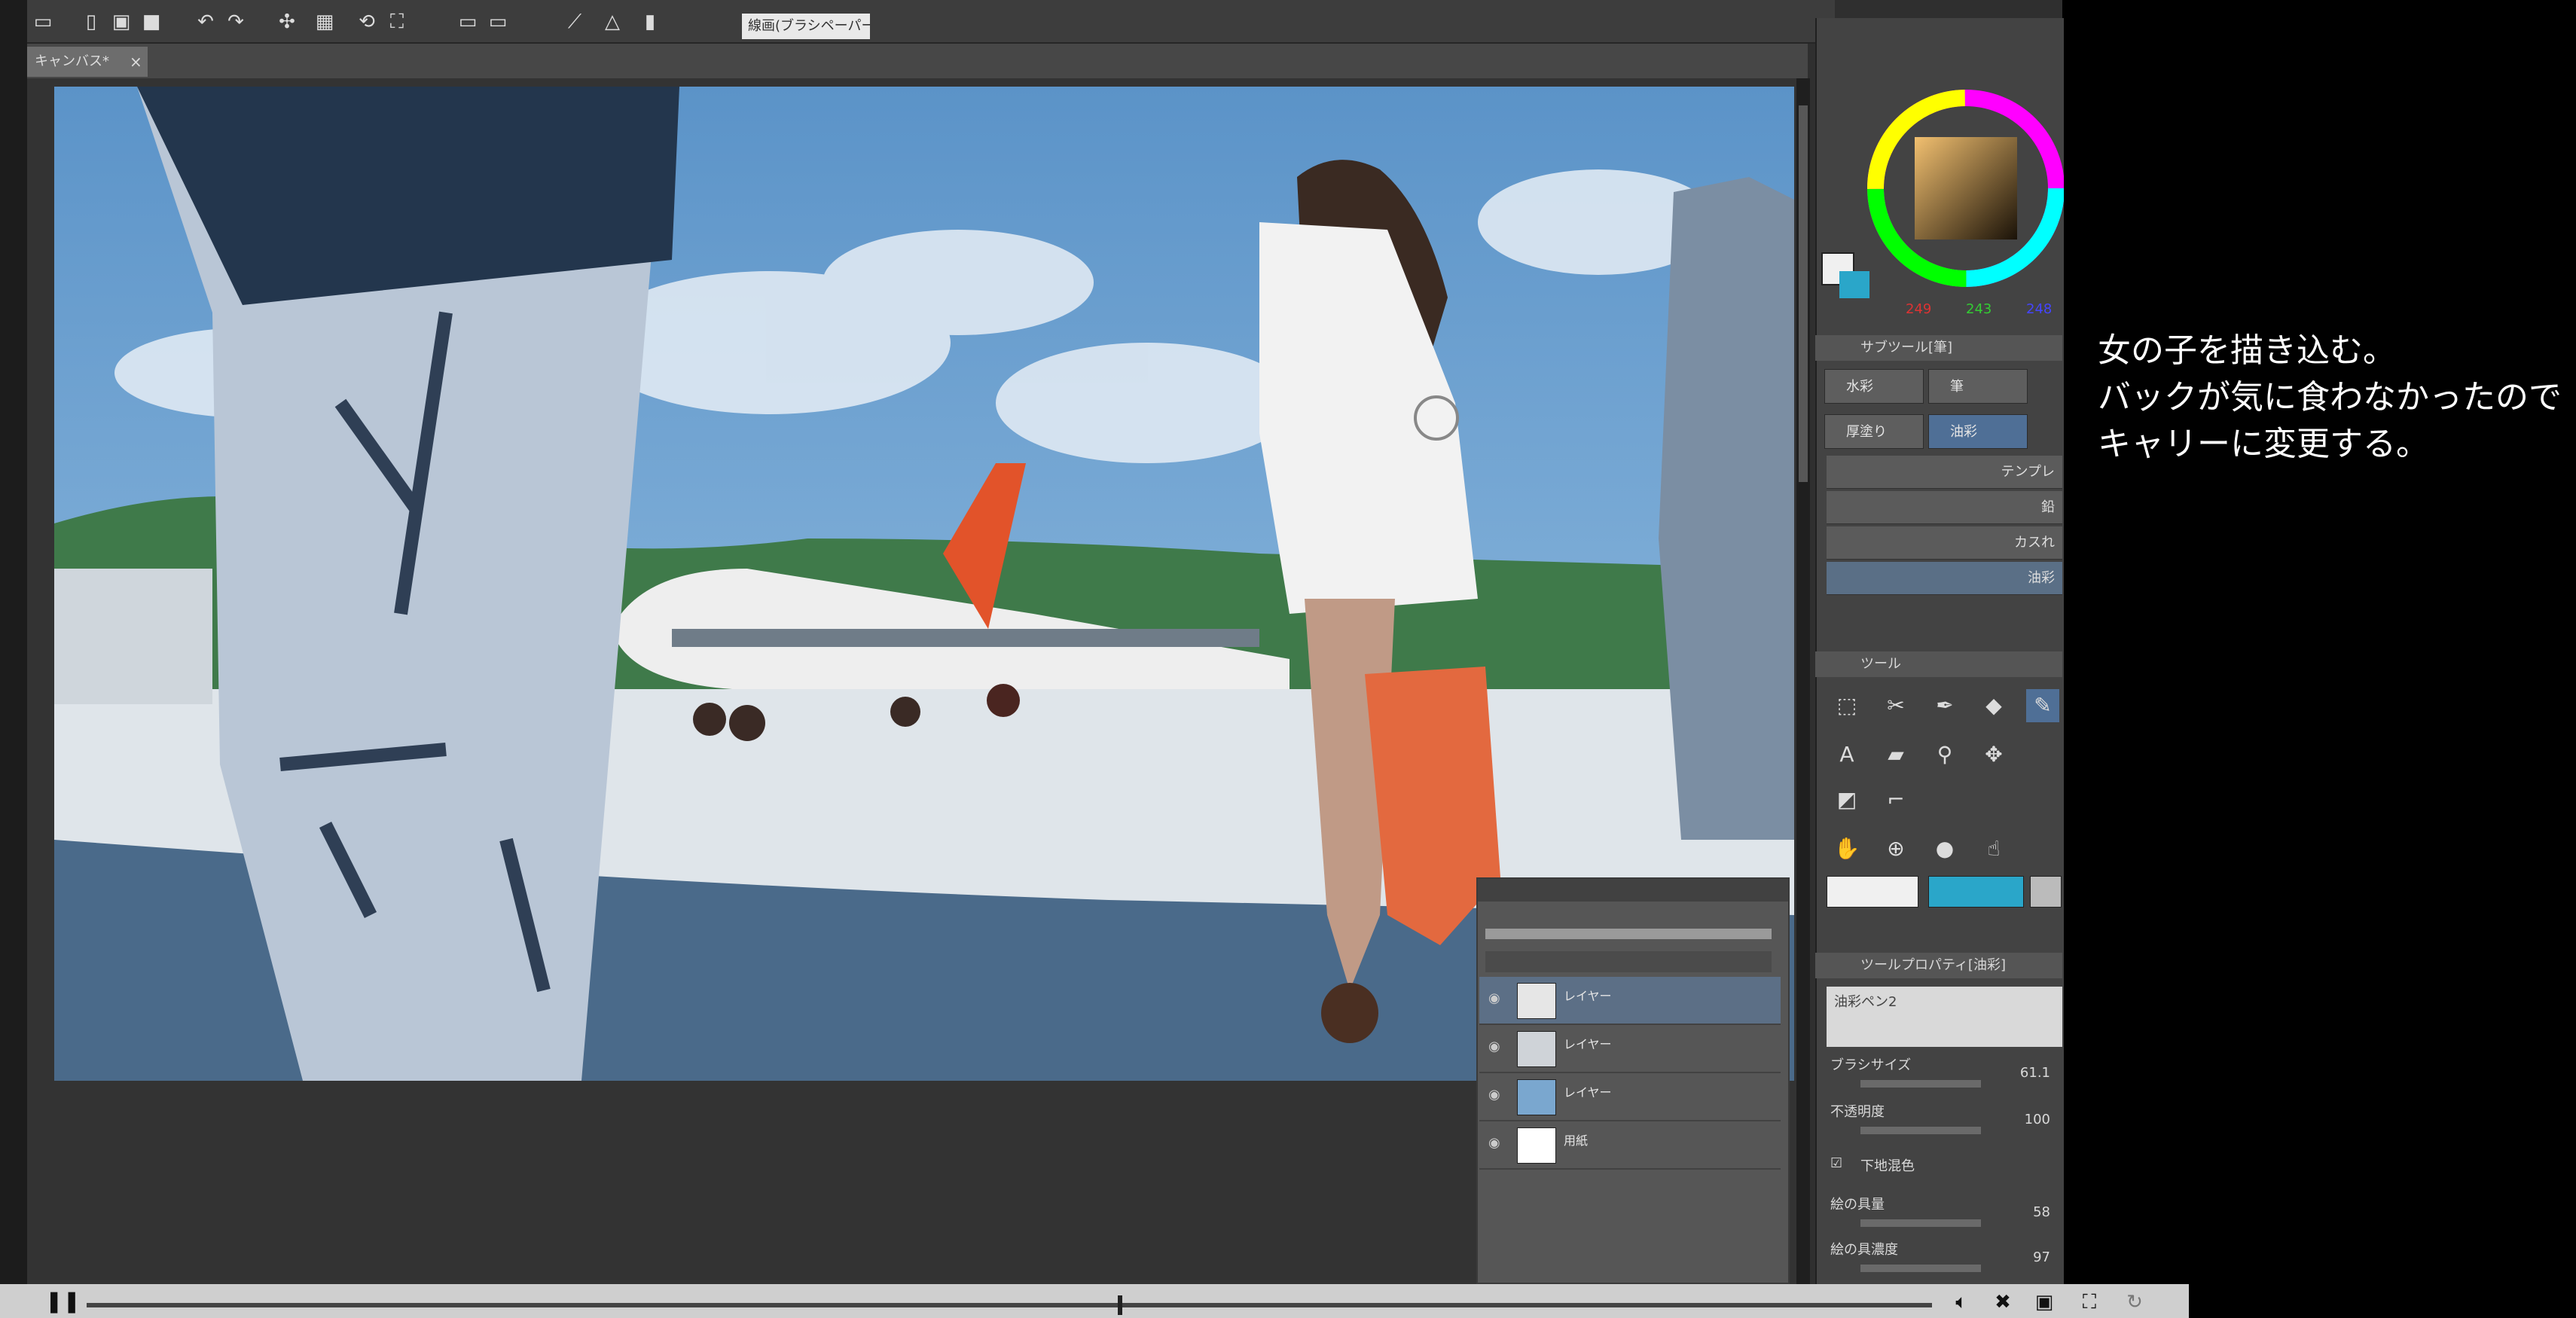  What do you see at coordinates (287, 22) in the screenshot?
I see `clear-icon: ✣` at bounding box center [287, 22].